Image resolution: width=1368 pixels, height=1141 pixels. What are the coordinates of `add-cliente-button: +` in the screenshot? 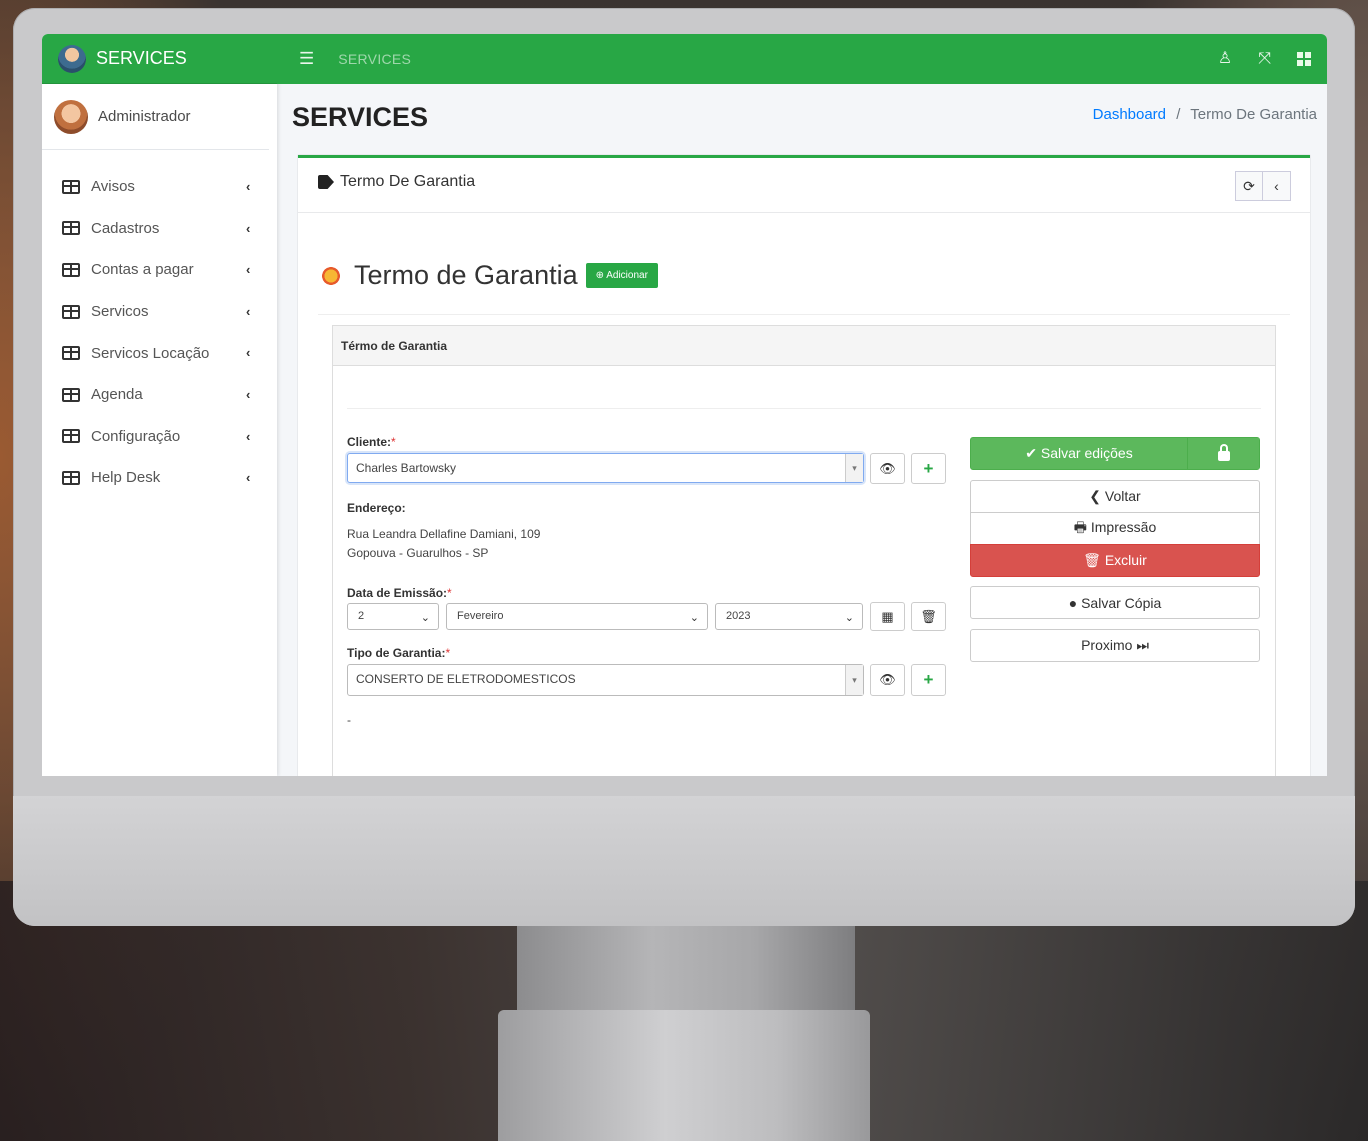 It's located at (928, 468).